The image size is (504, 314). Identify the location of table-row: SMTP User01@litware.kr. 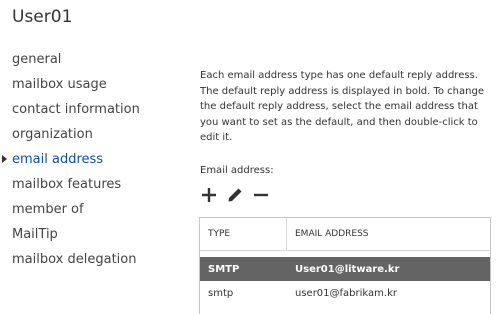
(345, 269).